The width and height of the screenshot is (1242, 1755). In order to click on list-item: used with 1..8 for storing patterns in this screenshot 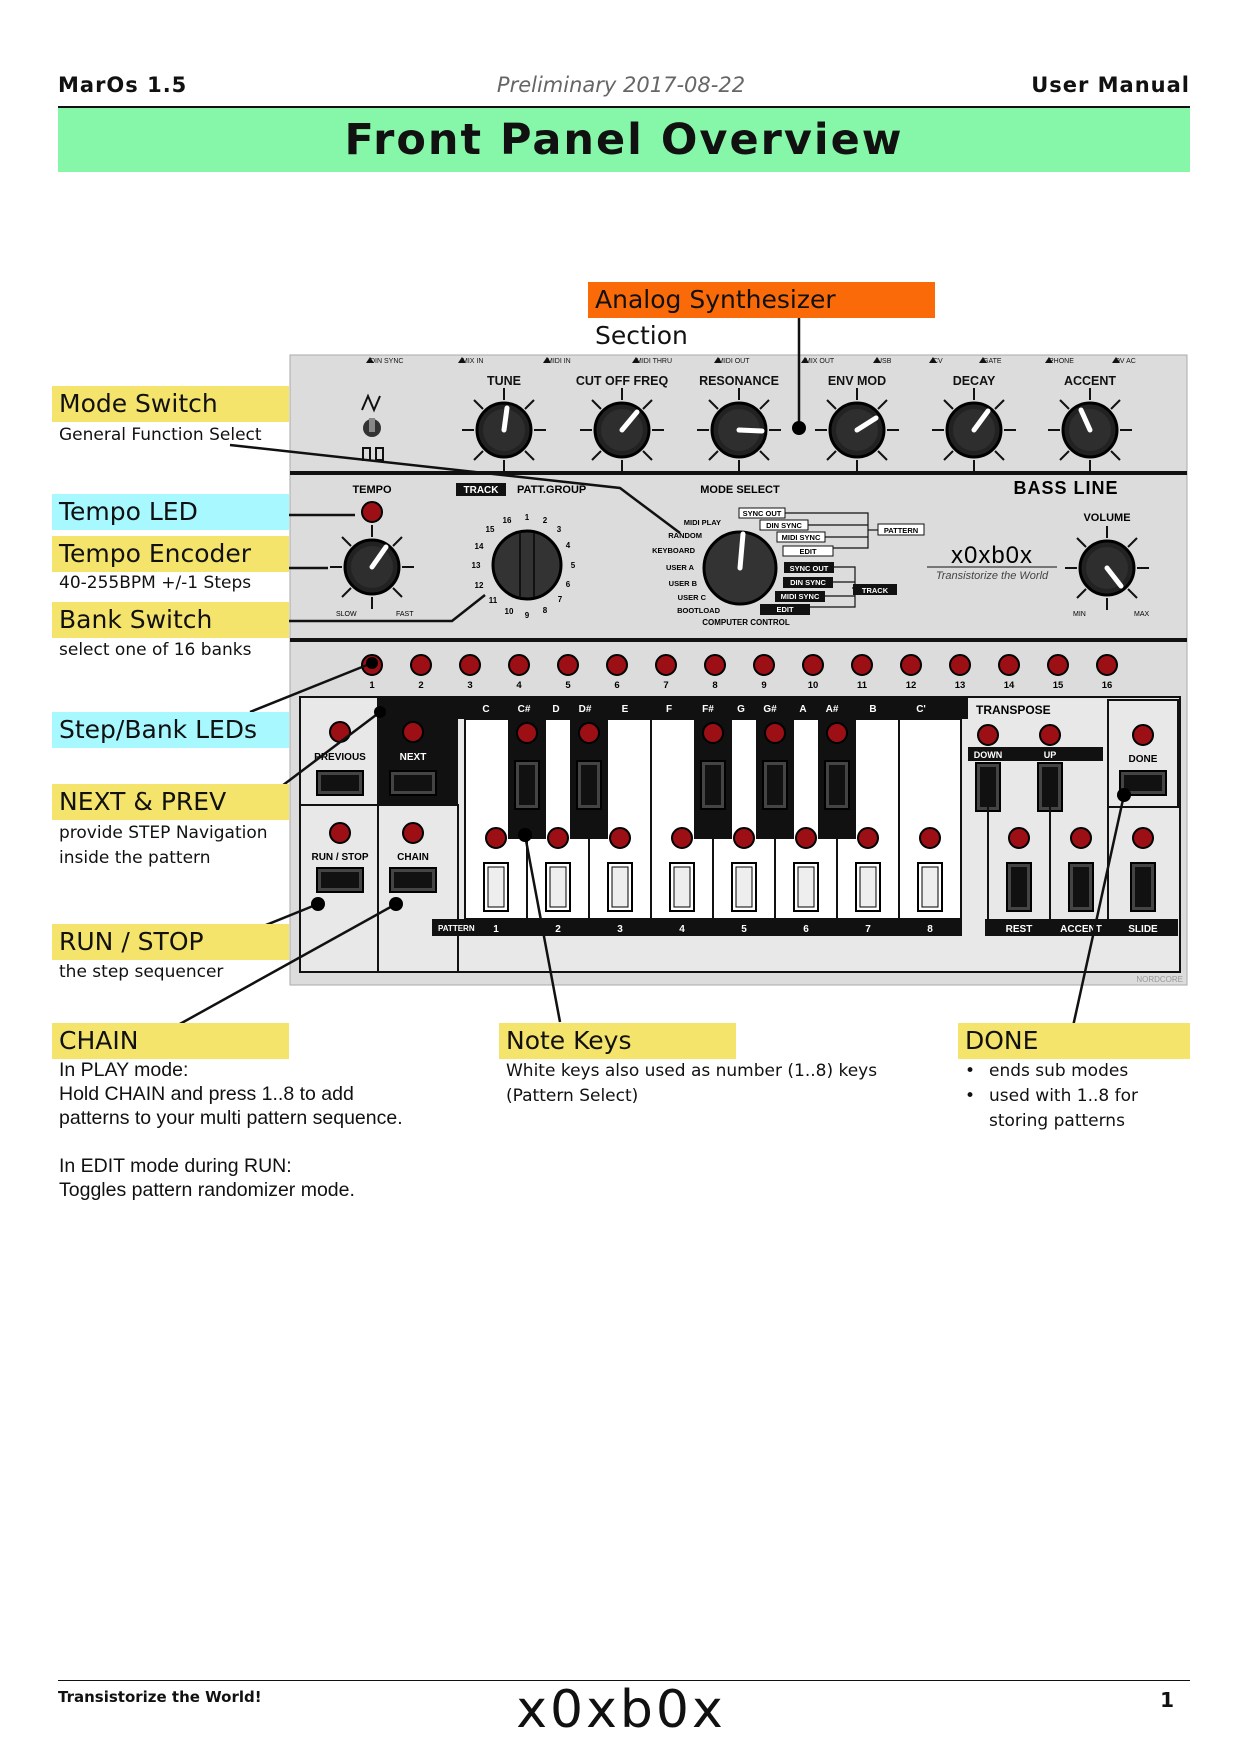, I will do `click(1059, 1109)`.